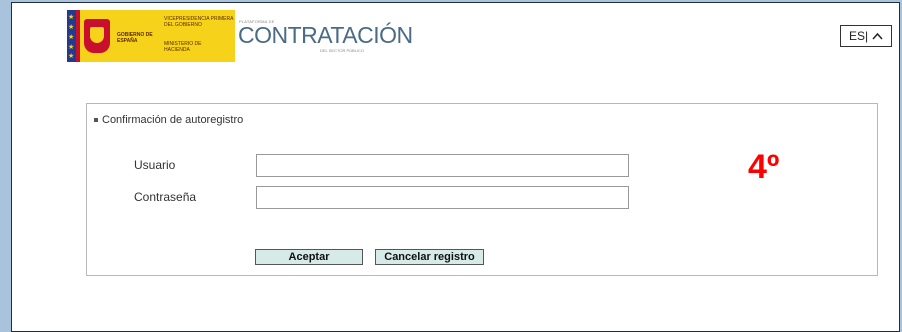 The height and width of the screenshot is (332, 902). What do you see at coordinates (165, 197) in the screenshot?
I see `password-label: Contraseña` at bounding box center [165, 197].